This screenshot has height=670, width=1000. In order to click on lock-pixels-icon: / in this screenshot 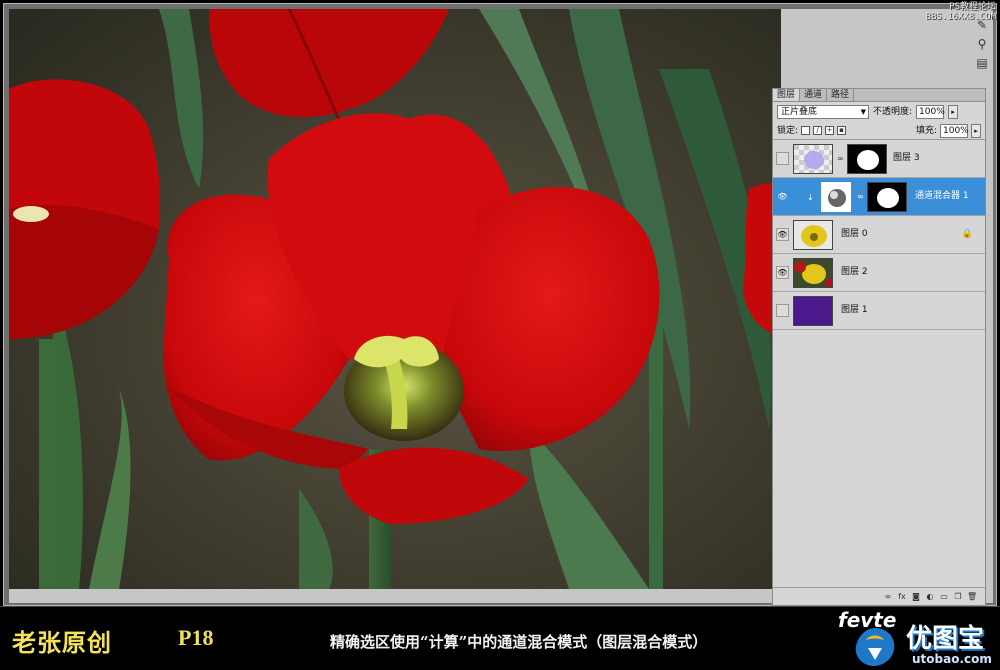, I will do `click(818, 130)`.